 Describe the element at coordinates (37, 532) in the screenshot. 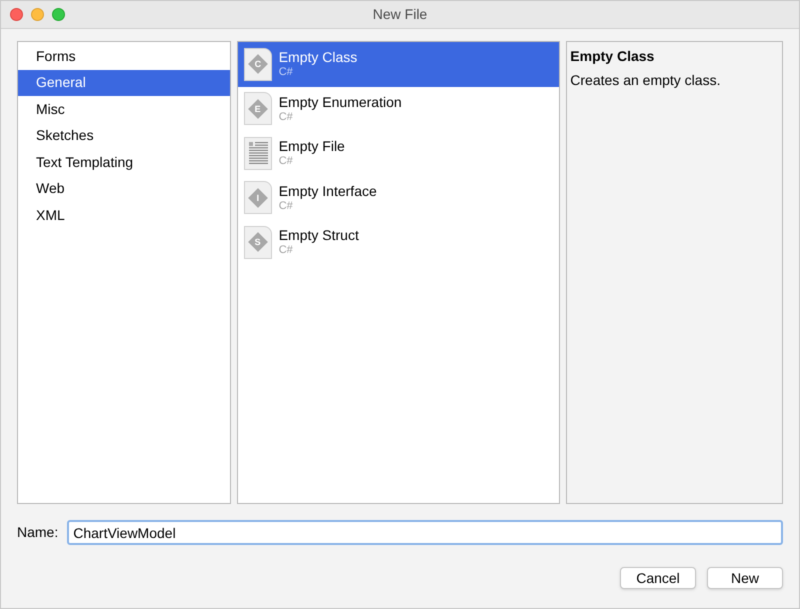

I see `name-label: Name:` at that location.